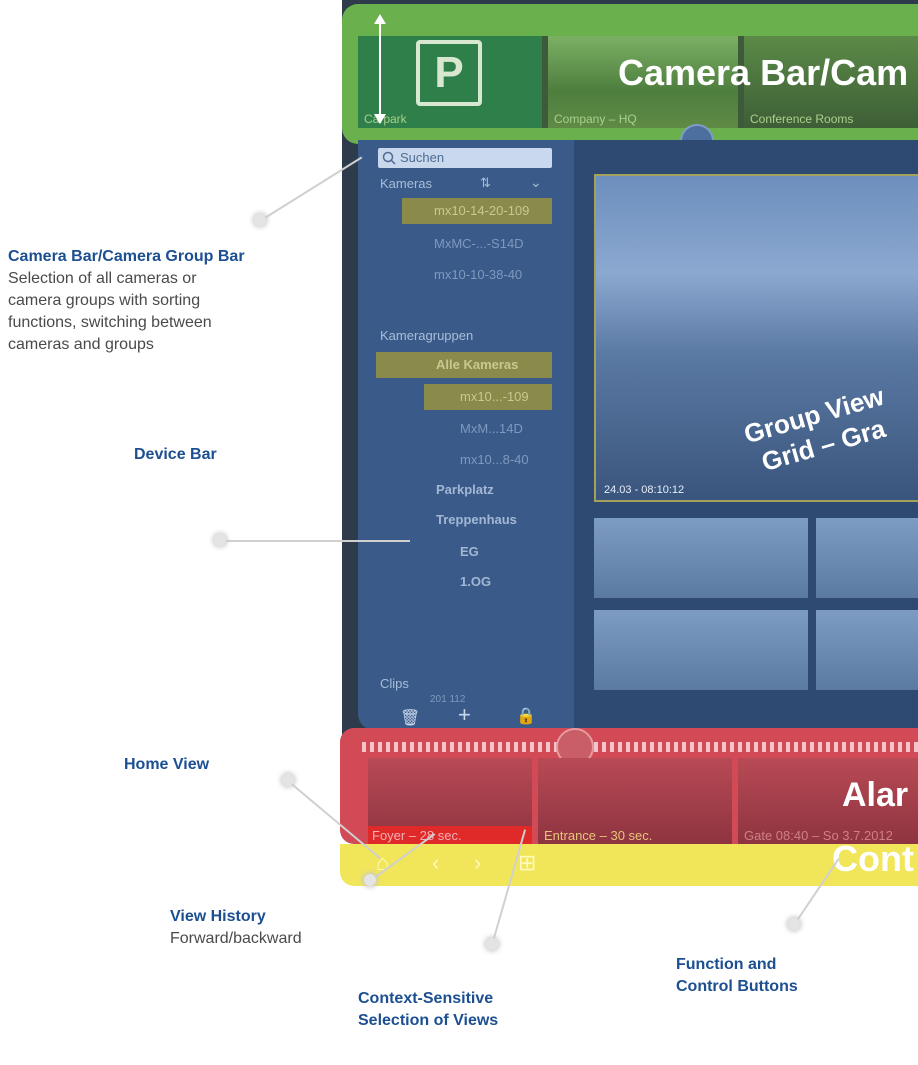  Describe the element at coordinates (449, 73) in the screenshot. I see `parking-sign-icon: P` at that location.